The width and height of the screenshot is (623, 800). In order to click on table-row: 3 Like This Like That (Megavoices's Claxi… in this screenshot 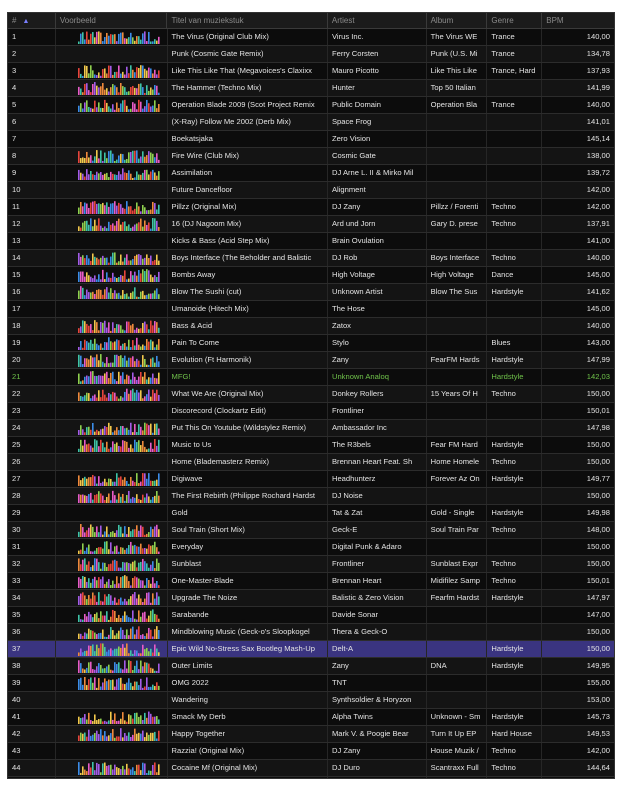, I will do `click(311, 71)`.